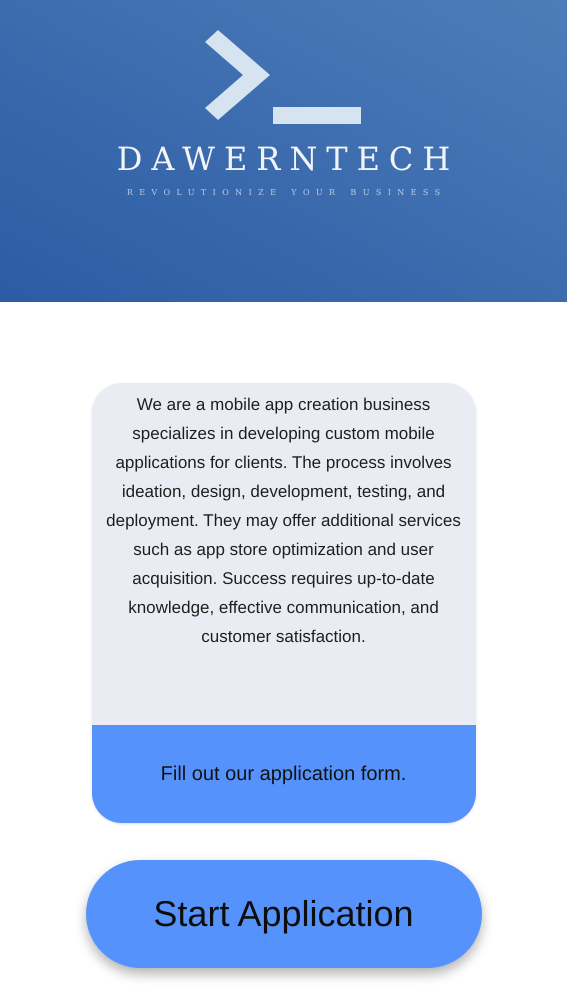 This screenshot has width=567, height=992. What do you see at coordinates (286, 193) in the screenshot?
I see `tagline: REVOLUTIONIZE YOUR BUSINESS` at bounding box center [286, 193].